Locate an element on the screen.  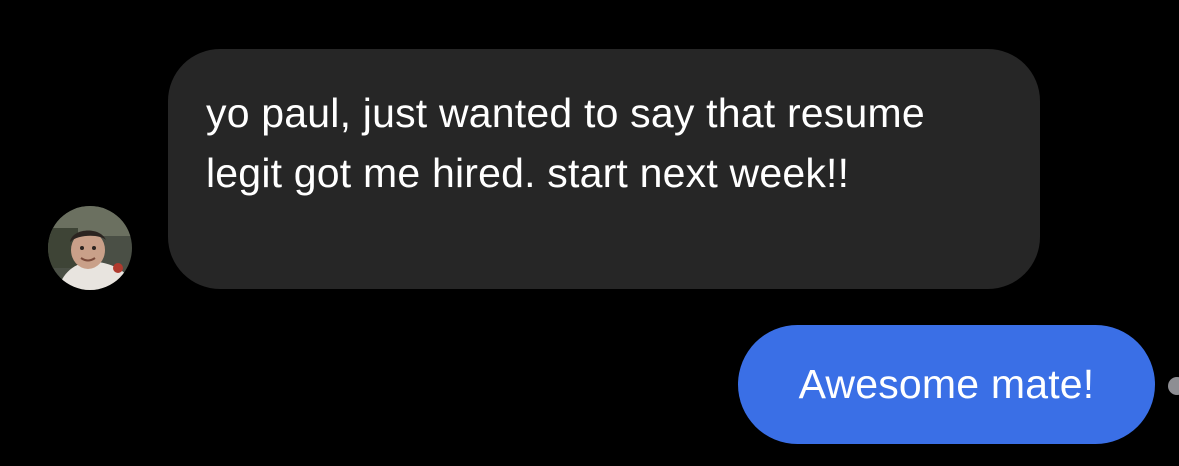
user-avatar-icon is located at coordinates (90, 248).